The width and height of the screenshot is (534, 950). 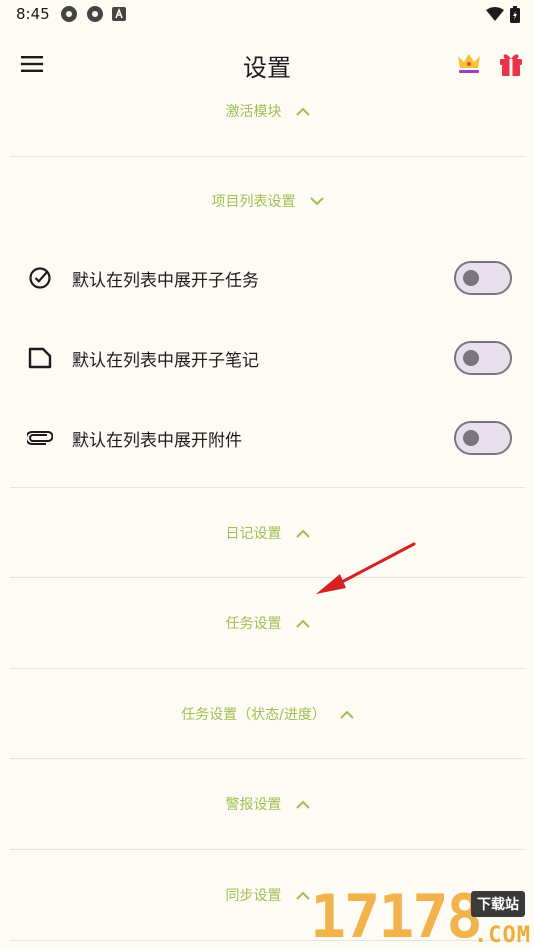 I want to click on section-alarm: 警报设置, so click(x=267, y=804).